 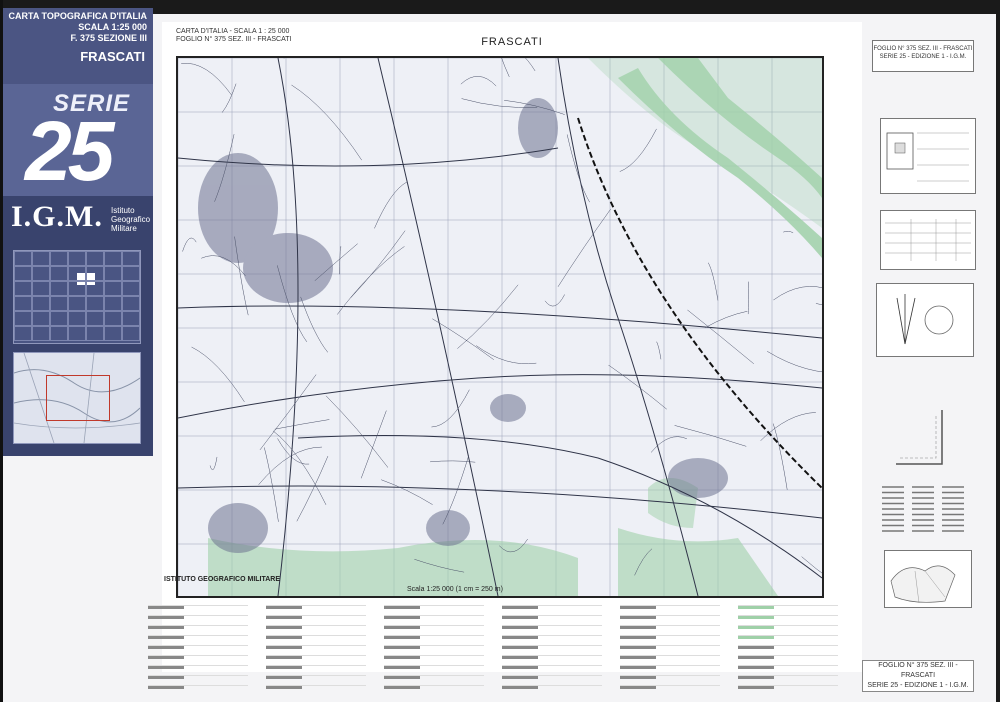 I want to click on datum-table-grid, so click(x=928, y=240).